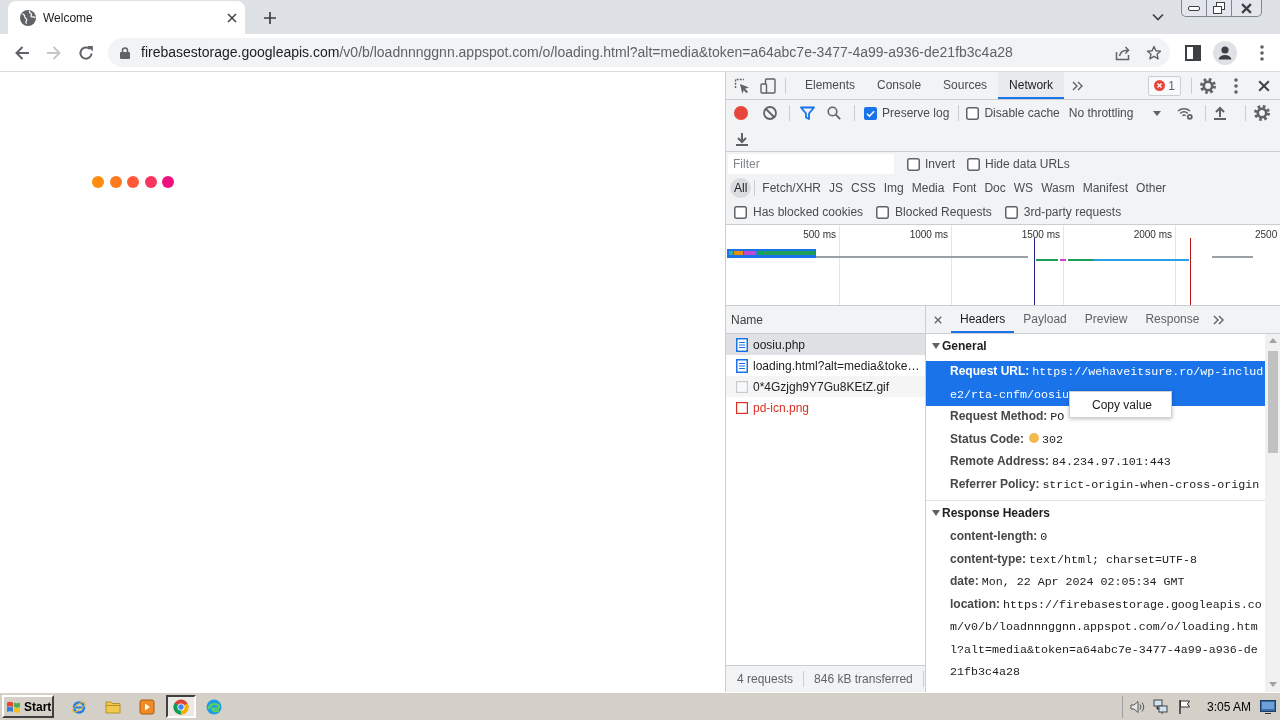 This screenshot has width=1280, height=720. Describe the element at coordinates (577, 52) in the screenshot. I see `url-text: firebasestorage.googleapis.com/v0/b/loadnnnggnn.appspot.com/o/loading.html?alt=media&token=a64abc7e-3477-4a99-a936-de21fb3c4a28` at that location.